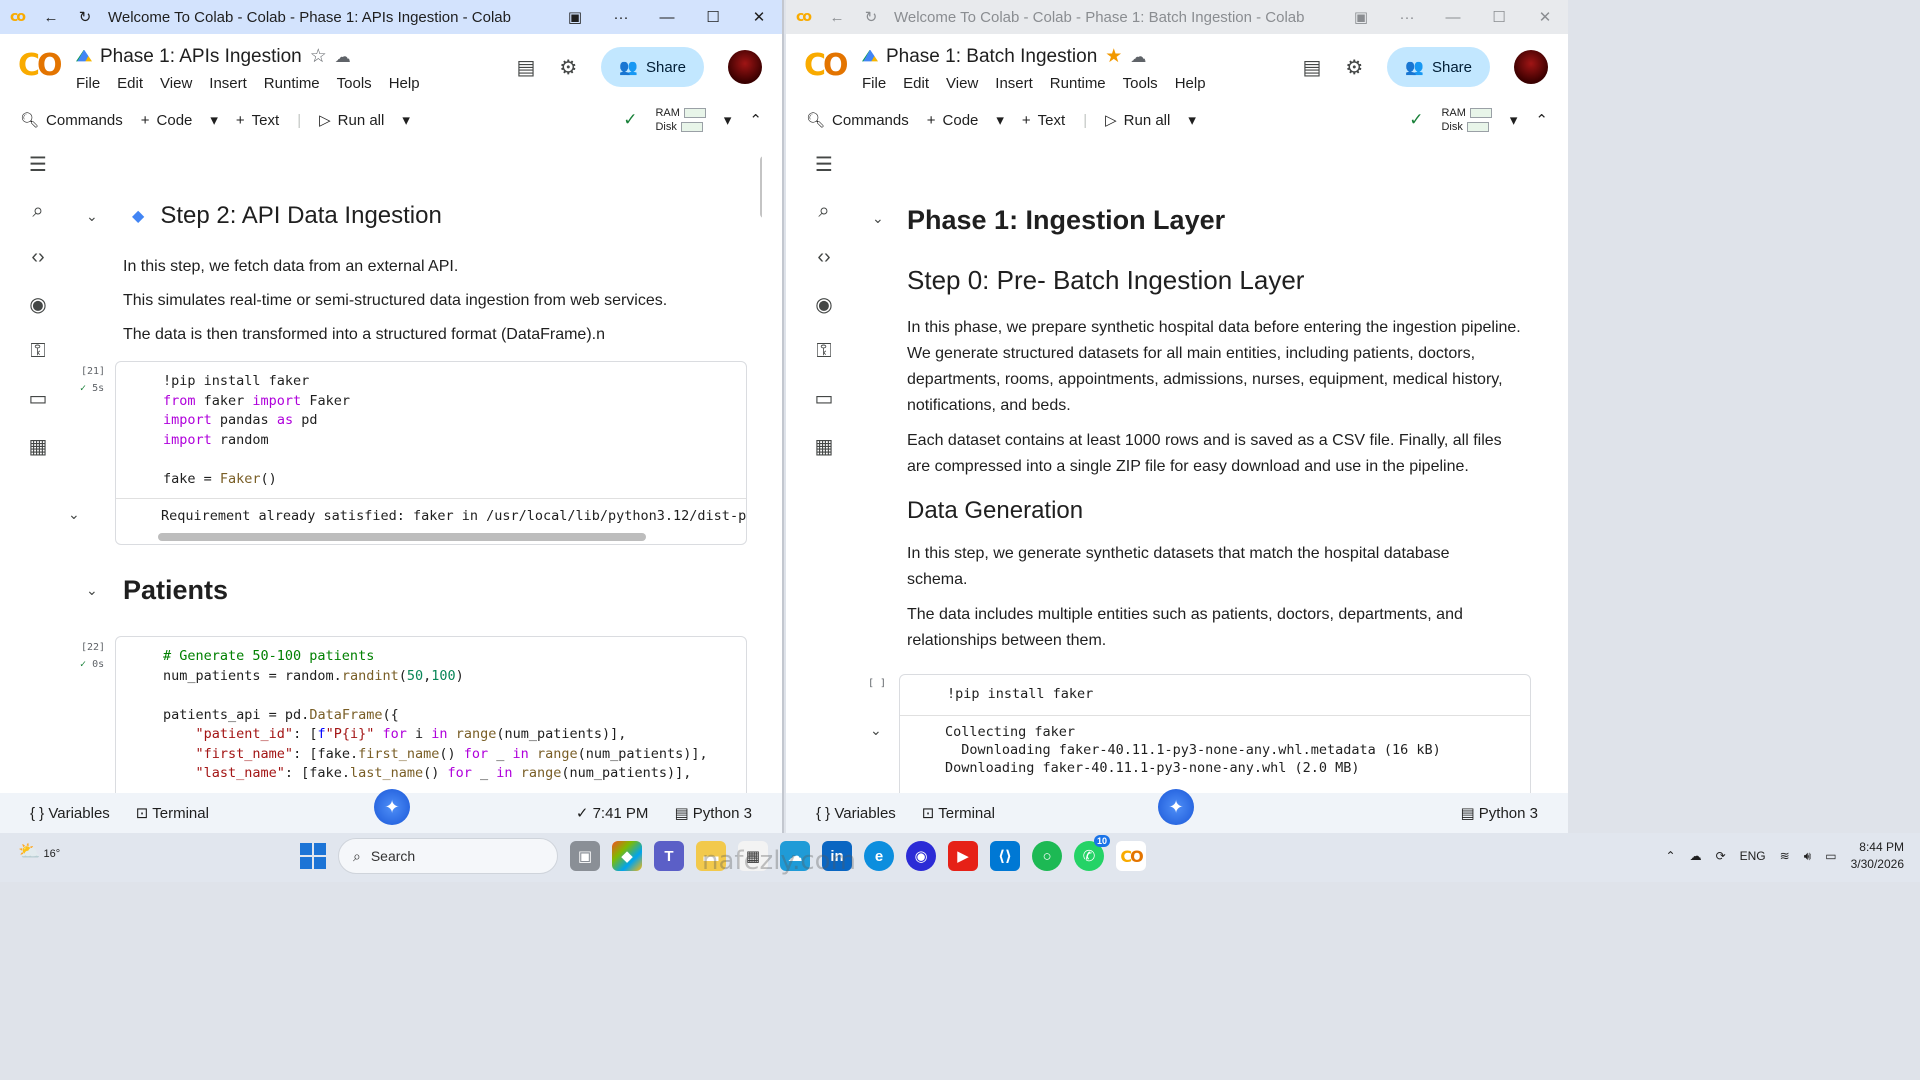 The height and width of the screenshot is (1080, 1920). What do you see at coordinates (1113, 56) in the screenshot?
I see `star-icon: ★` at bounding box center [1113, 56].